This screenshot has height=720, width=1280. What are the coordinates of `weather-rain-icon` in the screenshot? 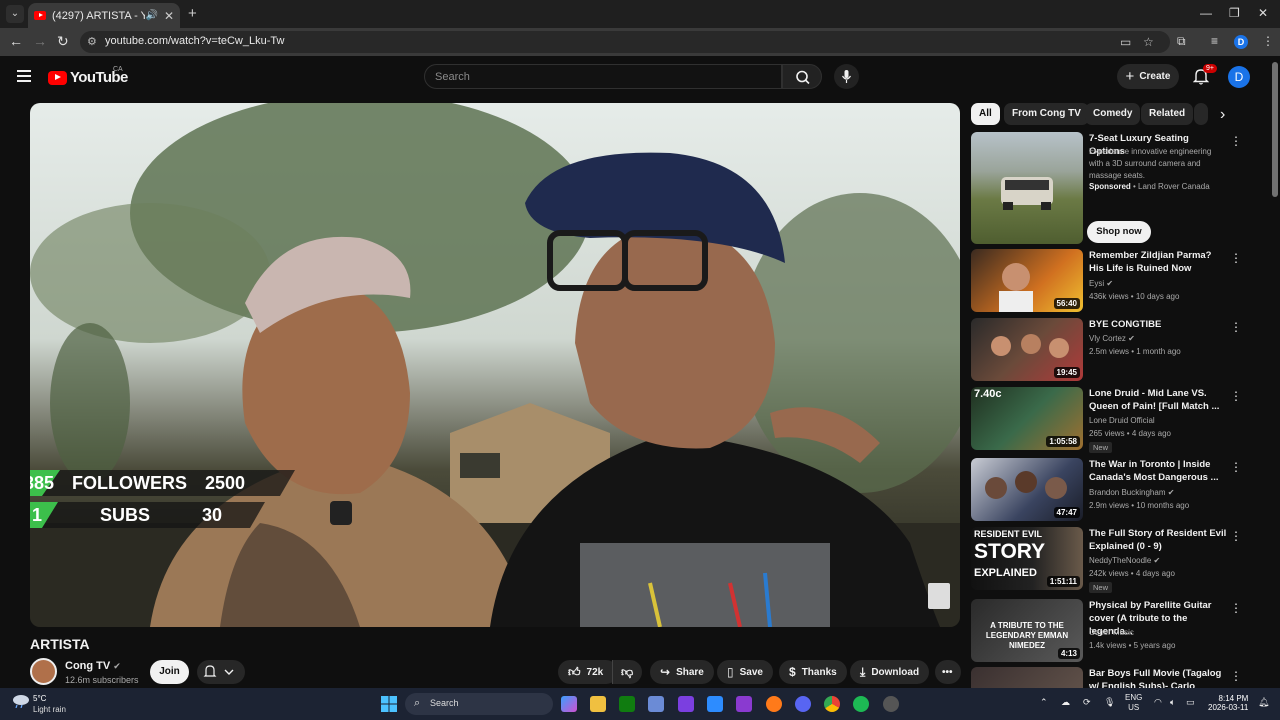 It's located at (21, 701).